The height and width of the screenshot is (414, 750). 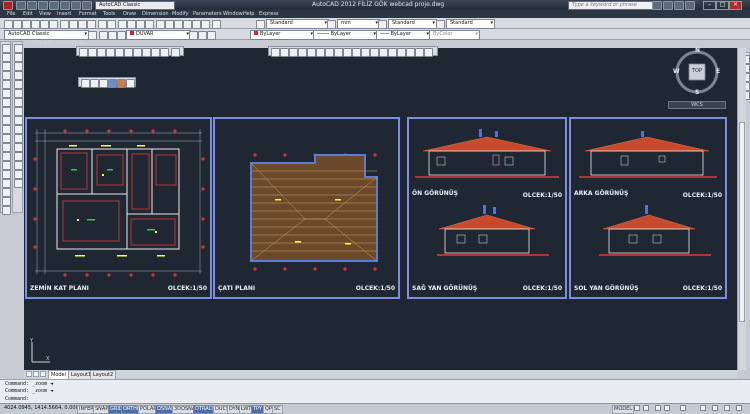 I want to click on layer-properties-icon, so click(x=103, y=35).